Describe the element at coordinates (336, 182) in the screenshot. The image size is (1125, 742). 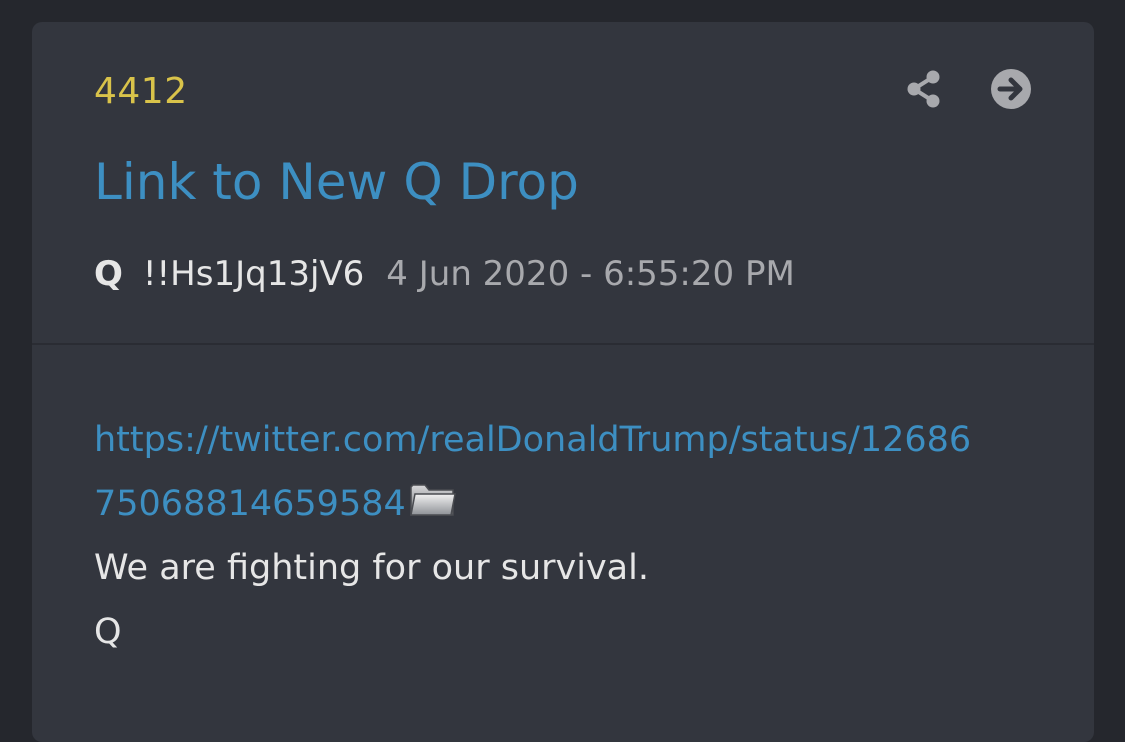
I see `post-title-link: Link to New Q Drop` at that location.